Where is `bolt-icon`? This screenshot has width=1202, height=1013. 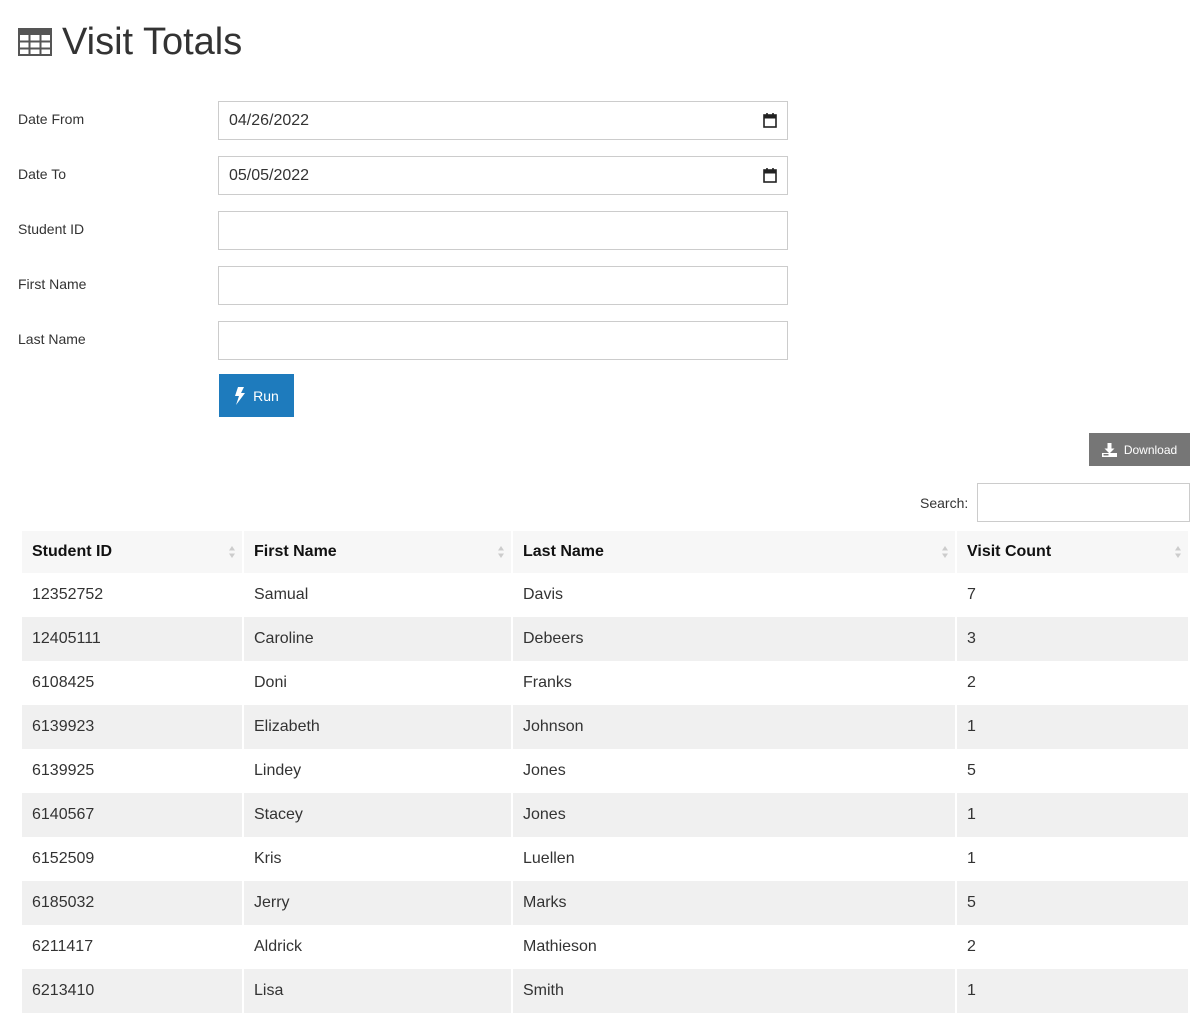 bolt-icon is located at coordinates (240, 395).